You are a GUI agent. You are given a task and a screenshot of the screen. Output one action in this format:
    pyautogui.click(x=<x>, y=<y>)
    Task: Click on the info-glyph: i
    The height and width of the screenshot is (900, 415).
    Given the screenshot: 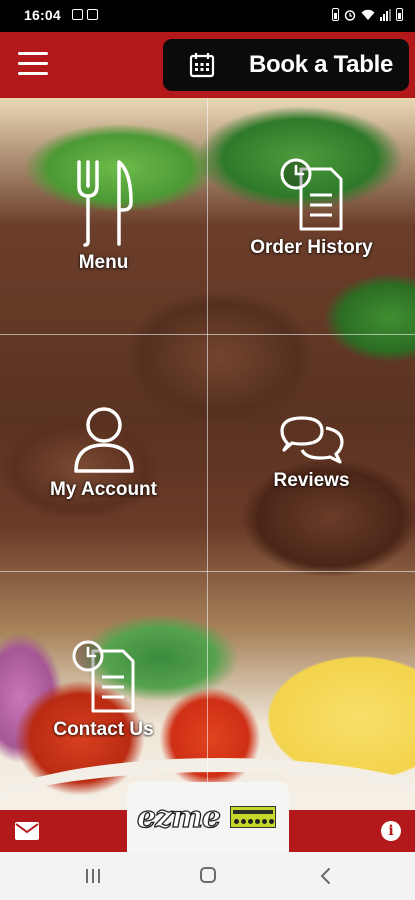 What is the action you would take?
    pyautogui.click(x=391, y=831)
    